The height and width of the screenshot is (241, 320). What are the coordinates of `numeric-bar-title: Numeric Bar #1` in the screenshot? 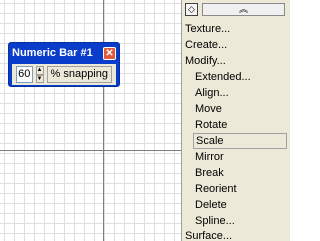 It's located at (52, 53).